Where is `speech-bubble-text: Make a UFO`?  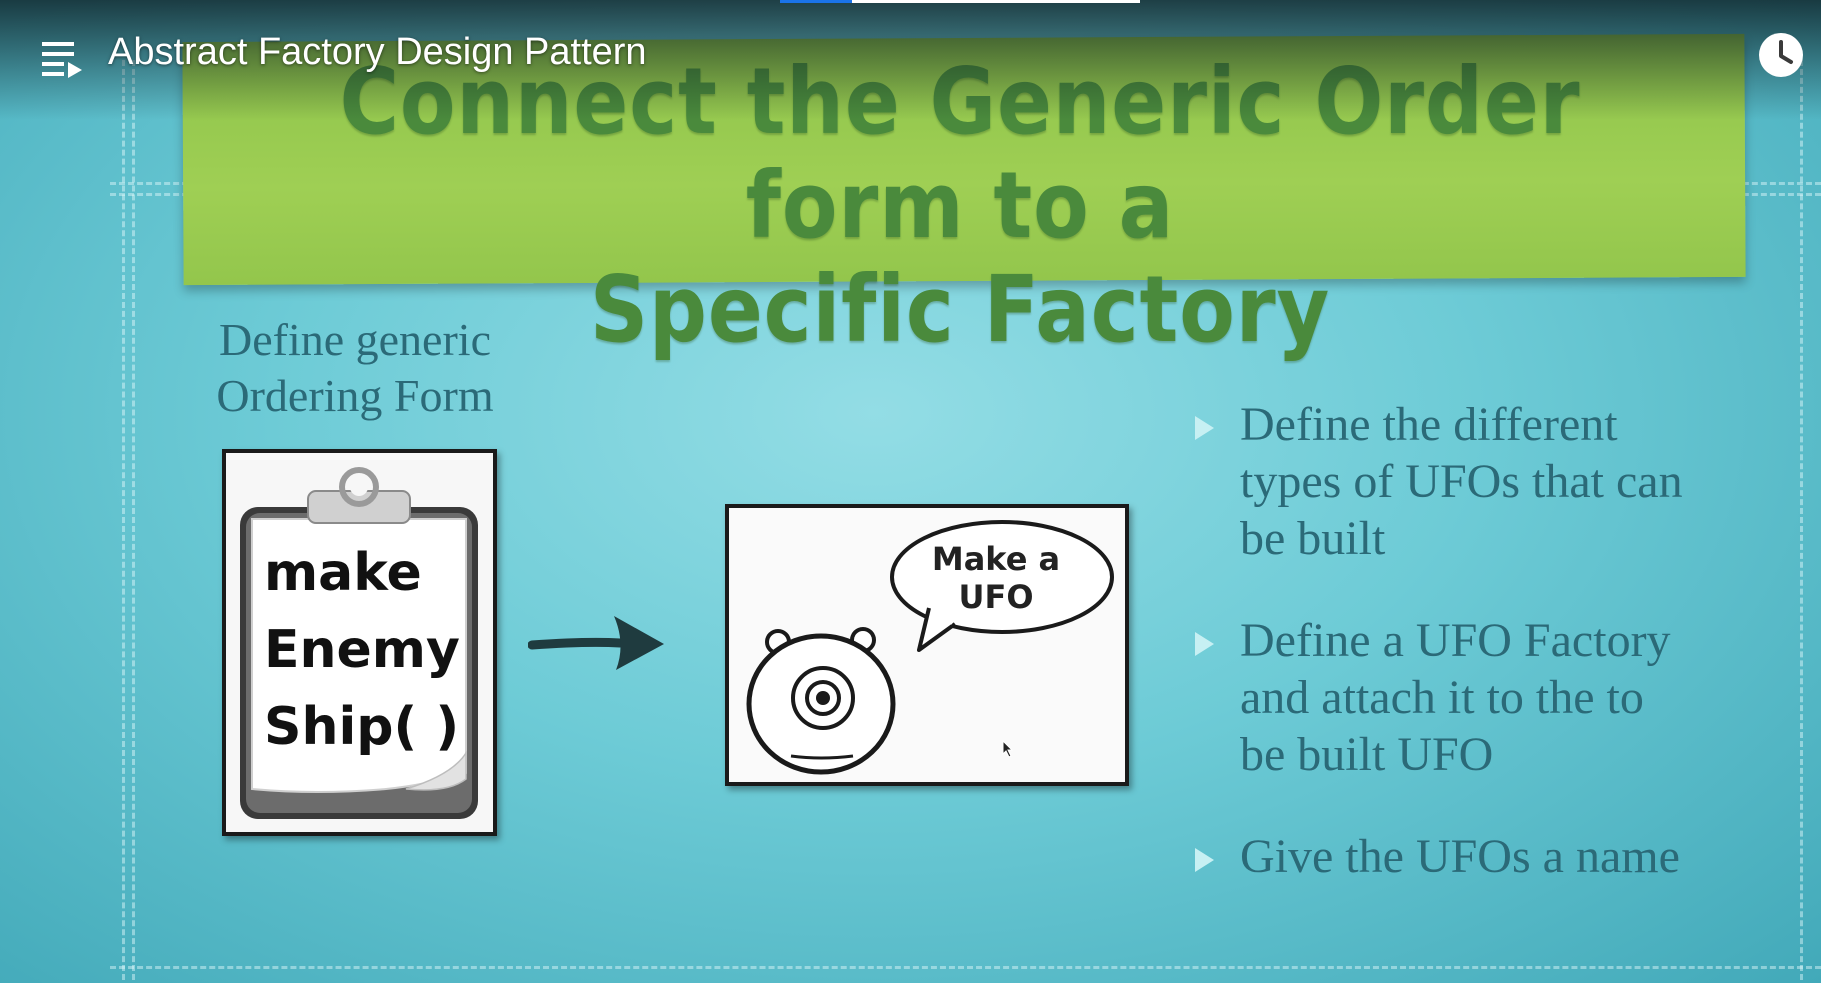 speech-bubble-text: Make a UFO is located at coordinates (996, 578).